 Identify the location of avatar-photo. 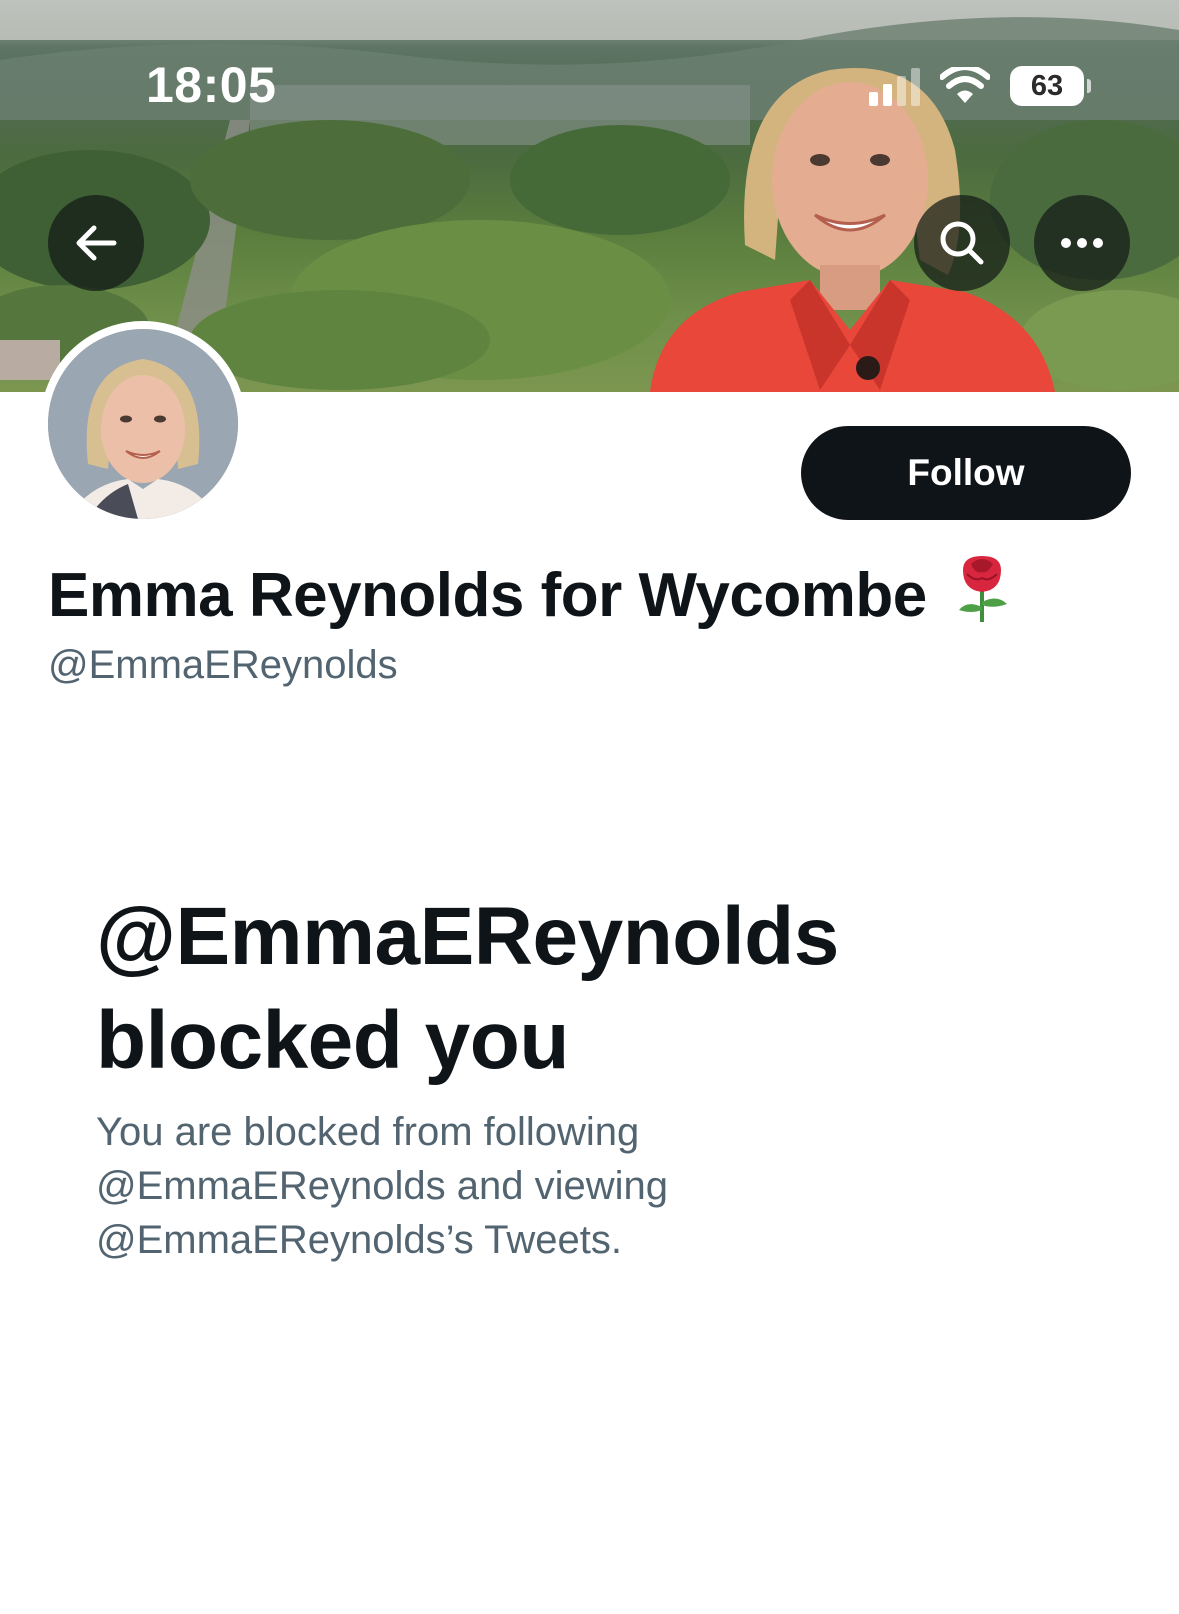
(143, 424).